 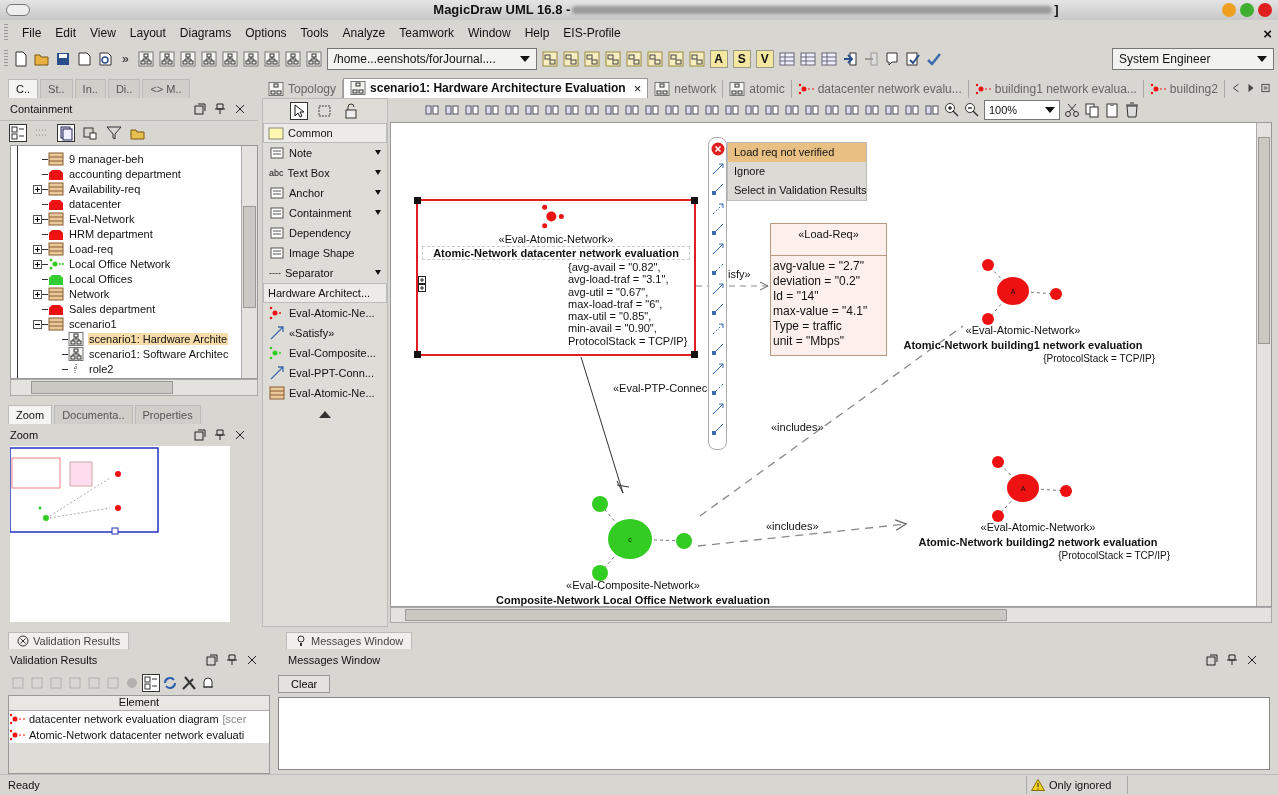 I want to click on browser-tab: St.., so click(x=56, y=88).